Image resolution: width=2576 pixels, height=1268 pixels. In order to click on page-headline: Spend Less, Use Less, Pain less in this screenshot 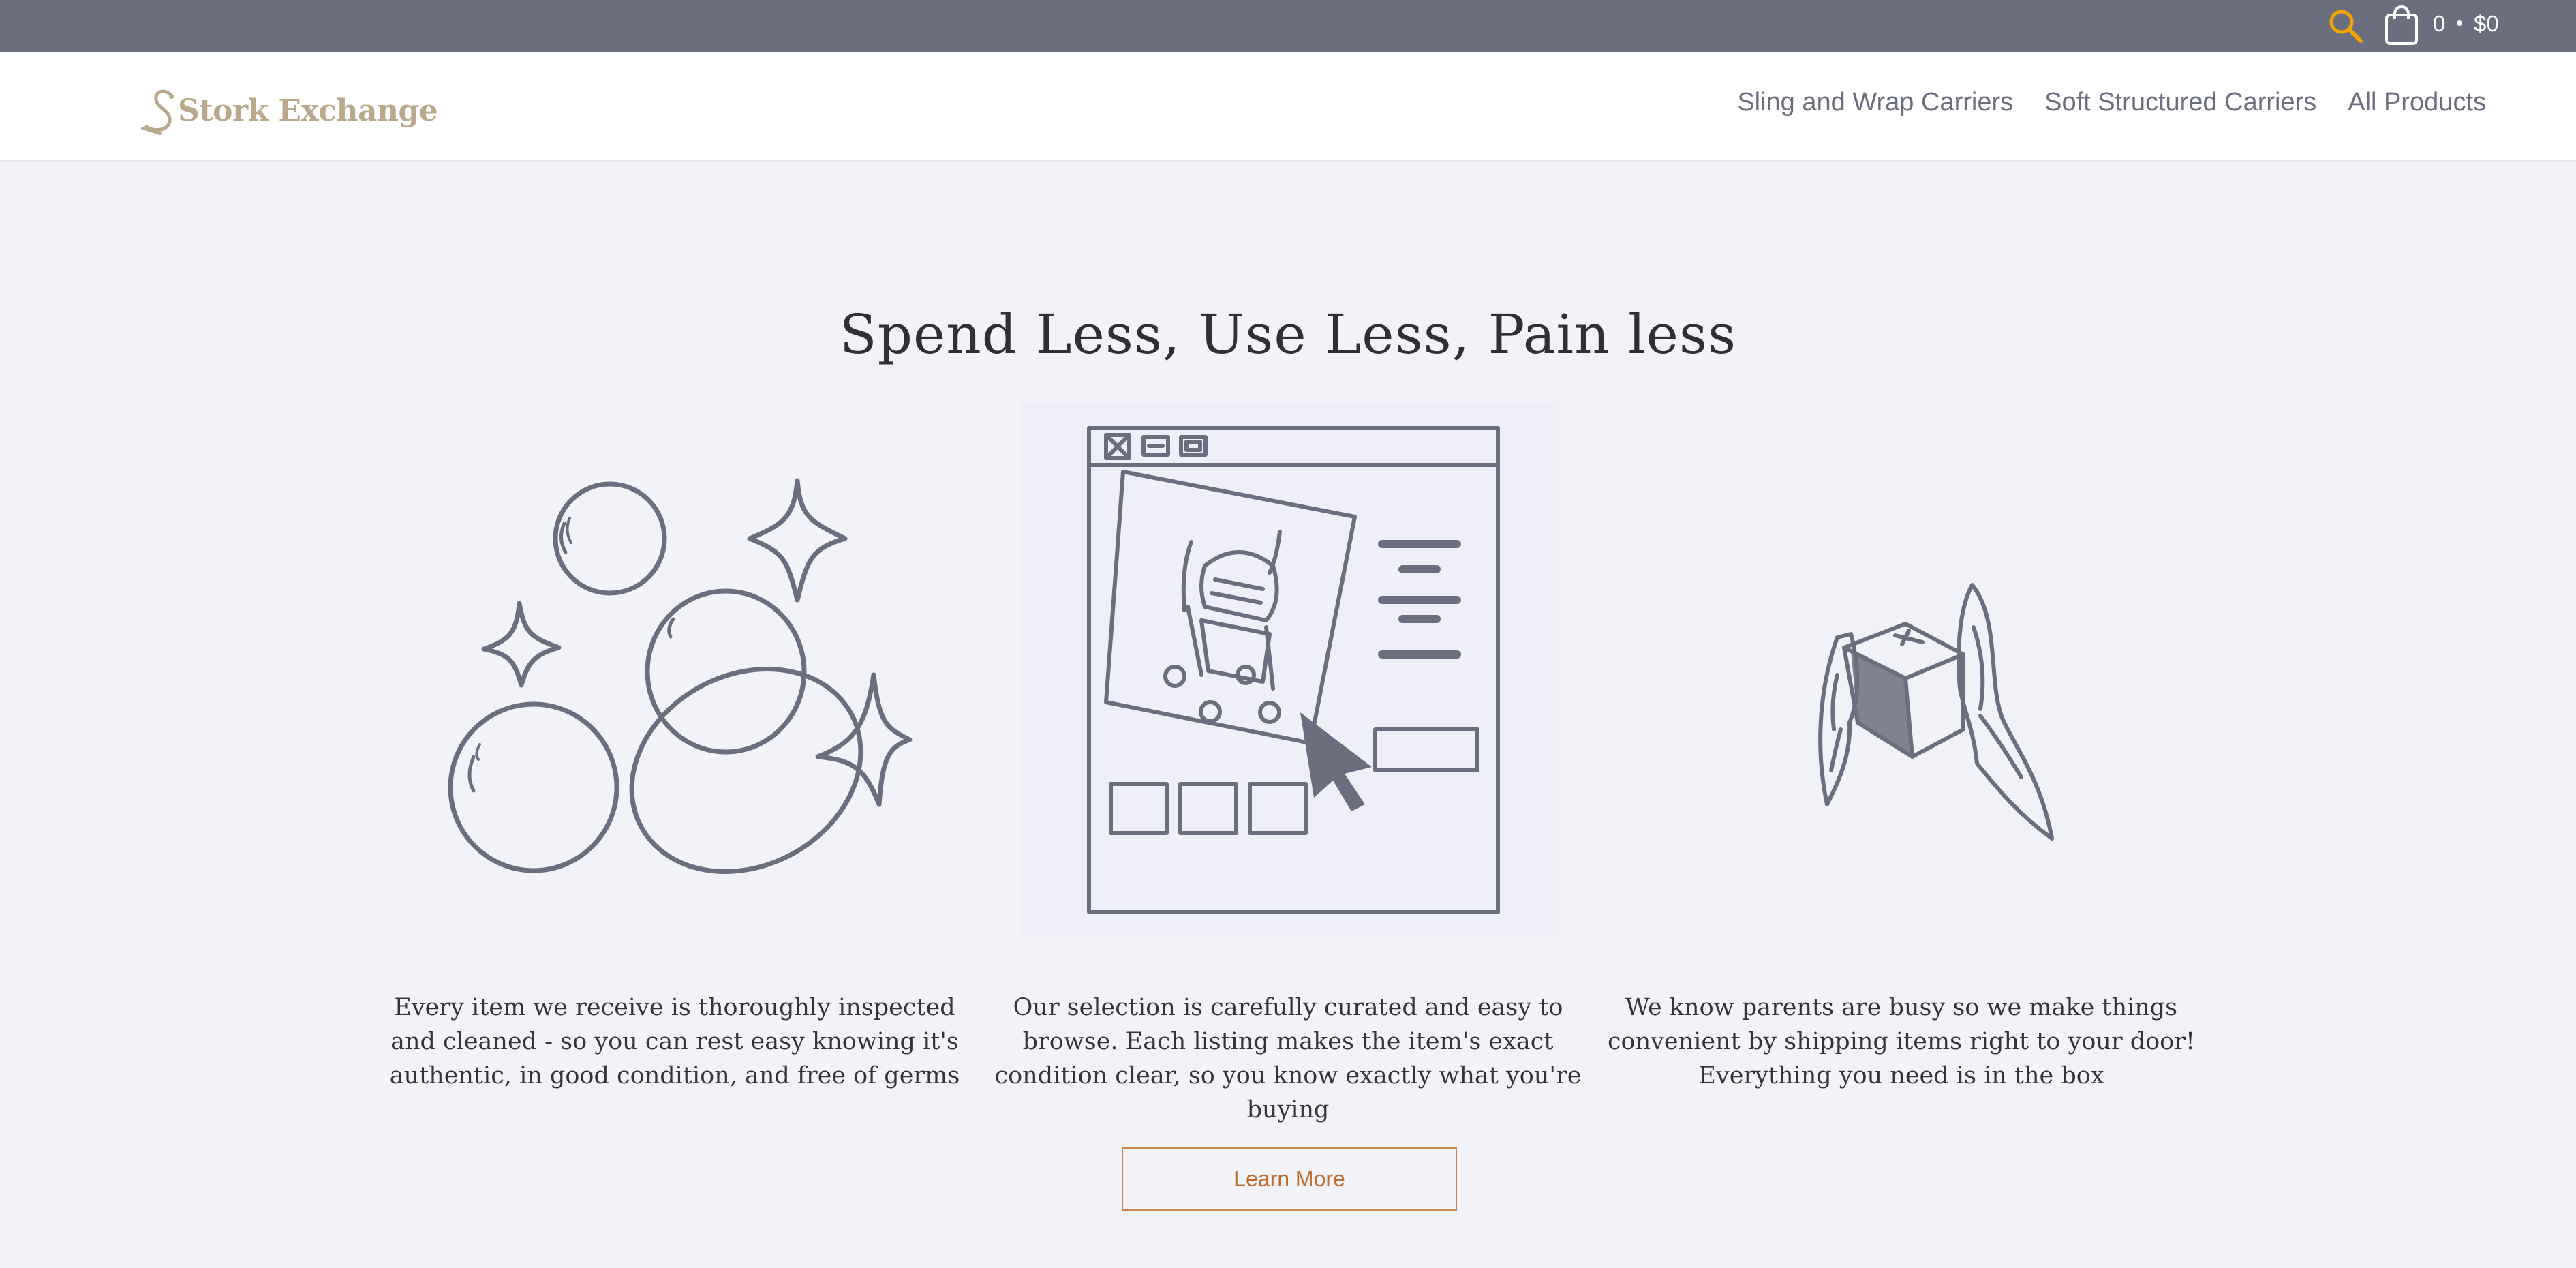, I will do `click(1288, 334)`.